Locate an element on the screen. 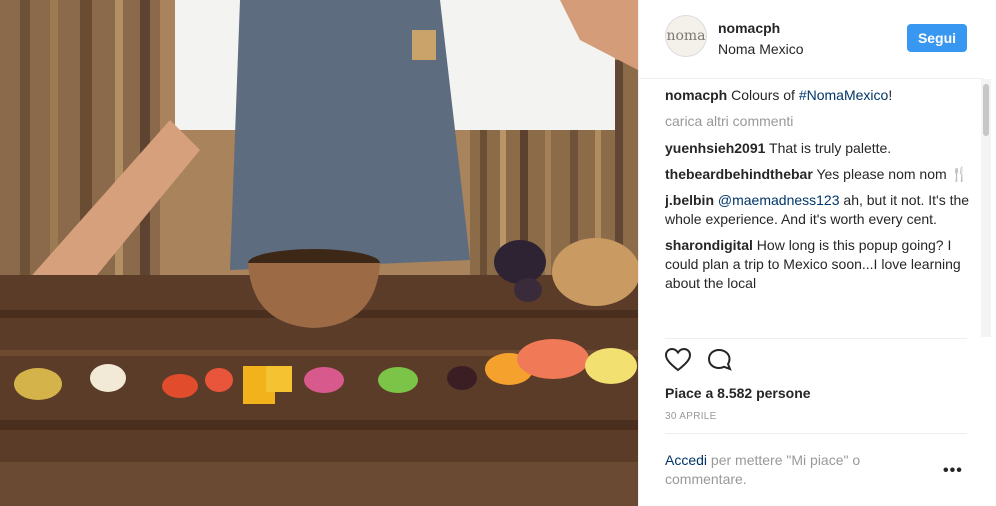 Image resolution: width=996 pixels, height=506 pixels. likes-count: Piace a 8.582 persone is located at coordinates (738, 393).